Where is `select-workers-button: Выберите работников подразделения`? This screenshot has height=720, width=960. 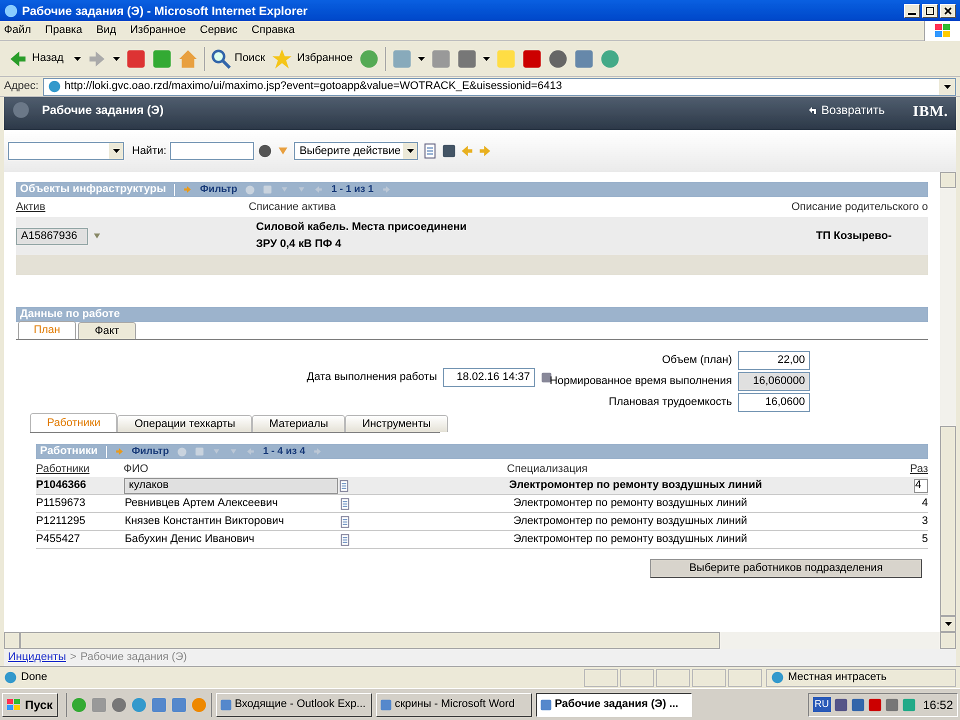 select-workers-button: Выберите работников подразделения is located at coordinates (786, 568).